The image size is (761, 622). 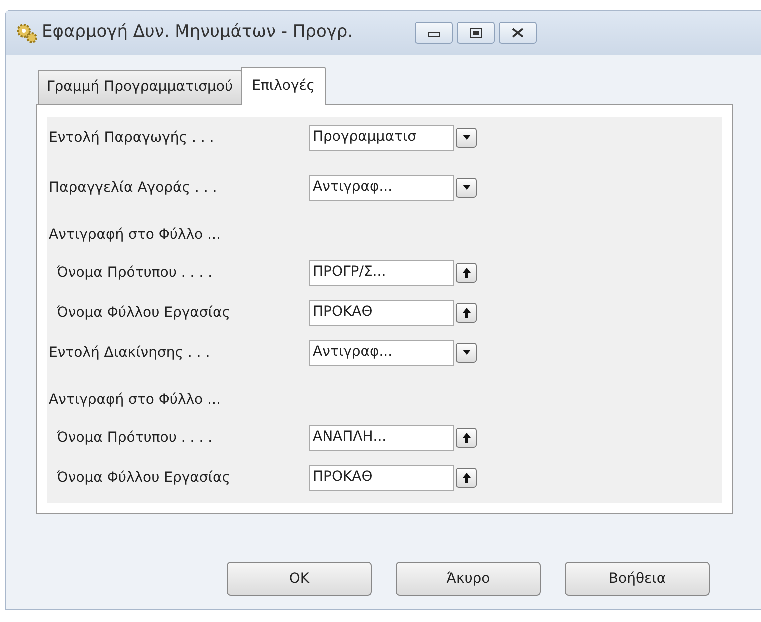 I want to click on field-label: Παραγγελία Αγοράς . . ., so click(x=133, y=188).